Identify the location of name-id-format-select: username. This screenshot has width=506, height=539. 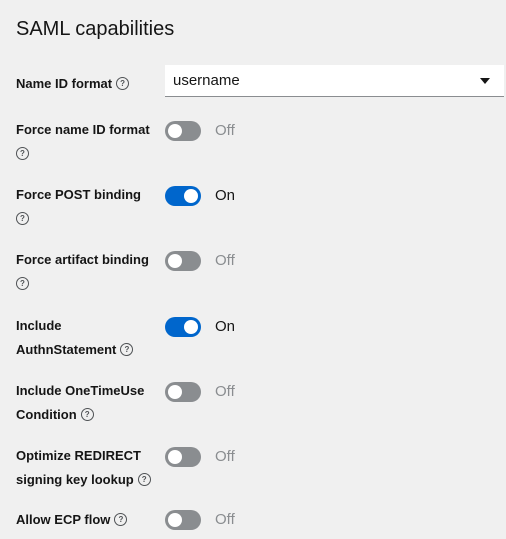
(334, 81).